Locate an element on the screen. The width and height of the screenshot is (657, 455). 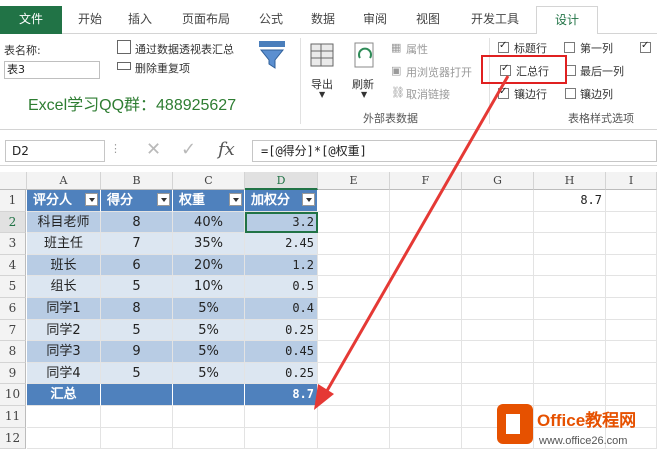
tab-insert: 插入 is located at coordinates (140, 21).